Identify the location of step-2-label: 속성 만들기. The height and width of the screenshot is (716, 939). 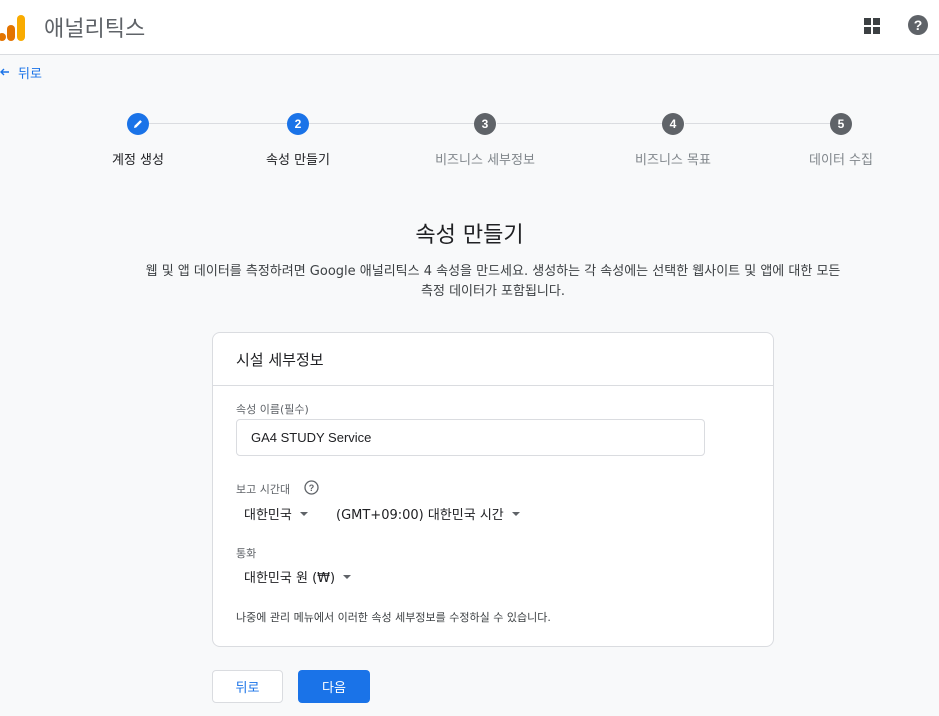
(298, 160).